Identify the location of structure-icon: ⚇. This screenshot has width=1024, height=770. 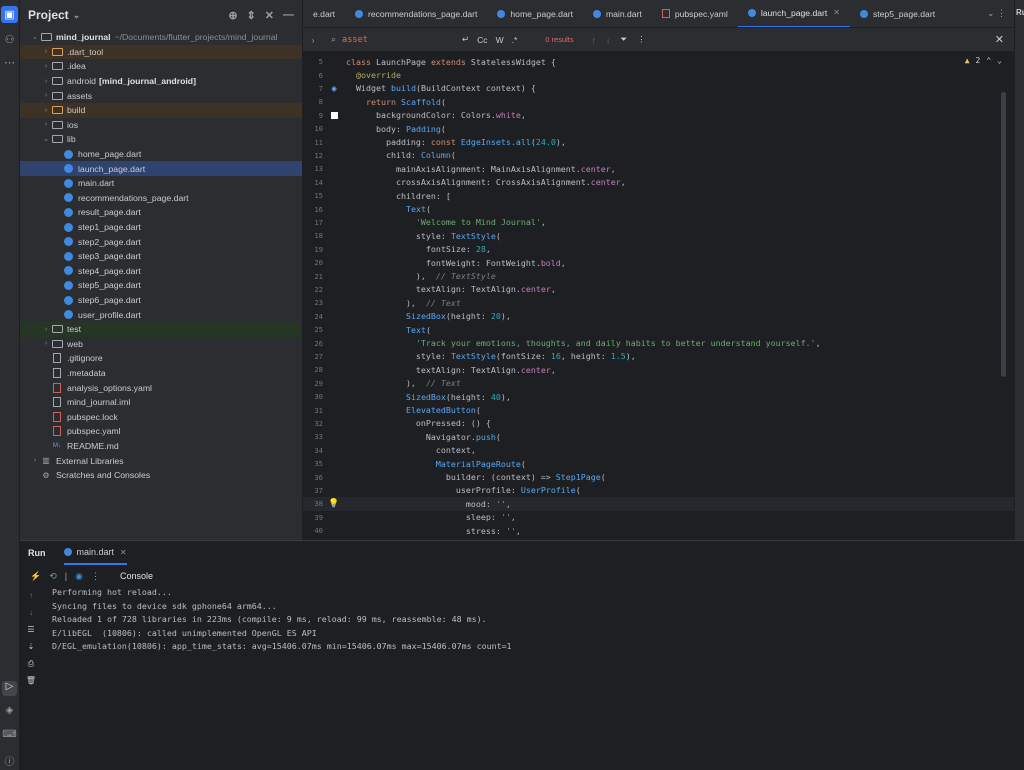
(9, 39).